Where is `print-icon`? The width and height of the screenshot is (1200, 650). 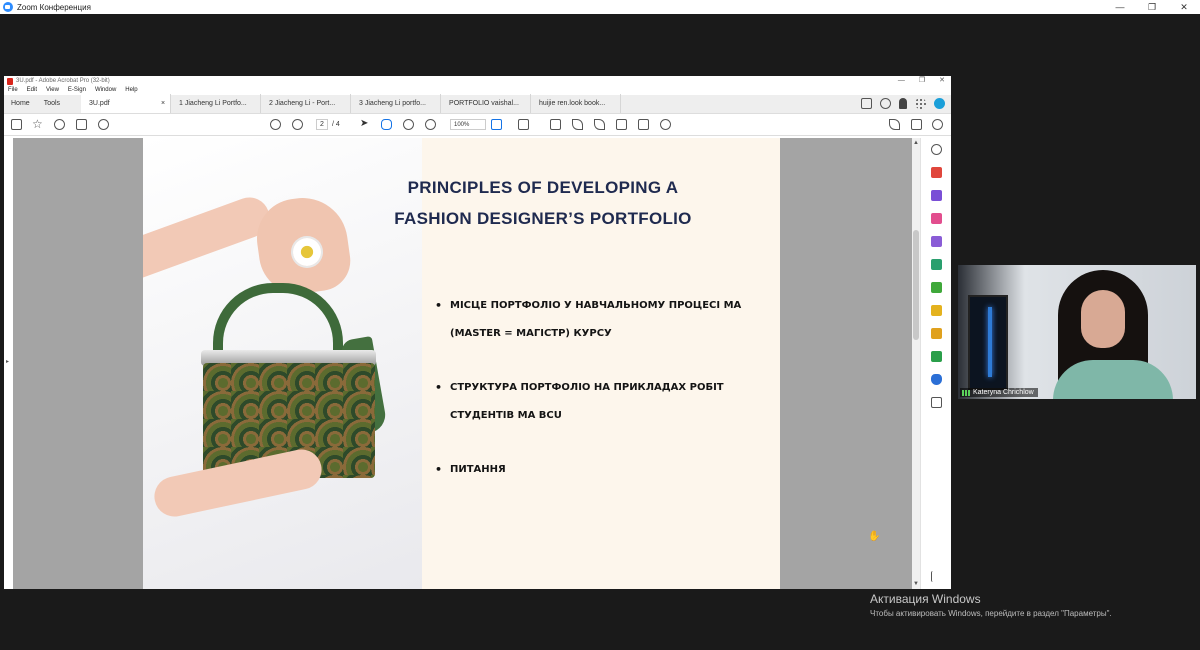 print-icon is located at coordinates (81, 124).